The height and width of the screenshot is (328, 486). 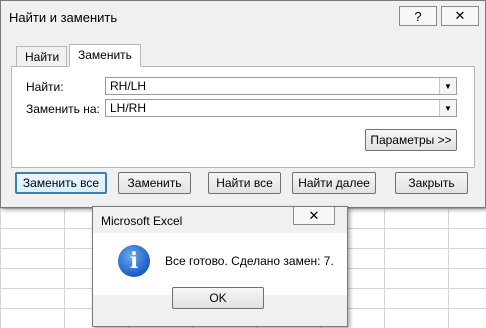 What do you see at coordinates (61, 183) in the screenshot?
I see `replace-all-button: Заменить все` at bounding box center [61, 183].